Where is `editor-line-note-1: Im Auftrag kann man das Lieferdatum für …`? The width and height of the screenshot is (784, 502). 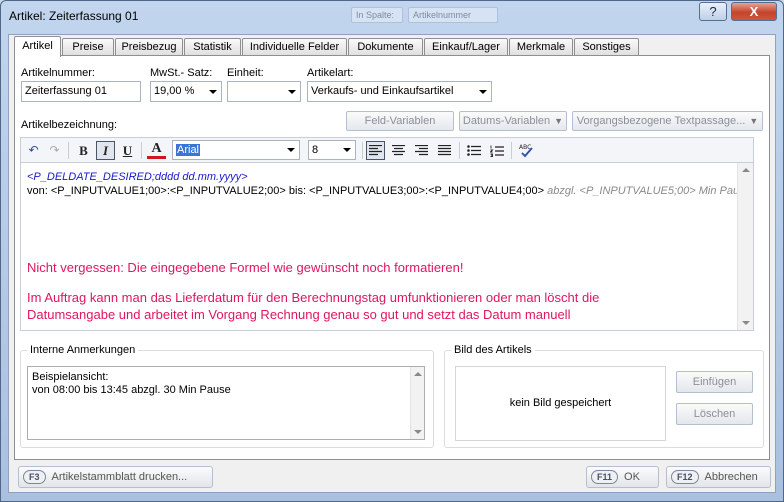
editor-line-note-1: Im Auftrag kann man das Lieferdatum für … is located at coordinates (313, 297).